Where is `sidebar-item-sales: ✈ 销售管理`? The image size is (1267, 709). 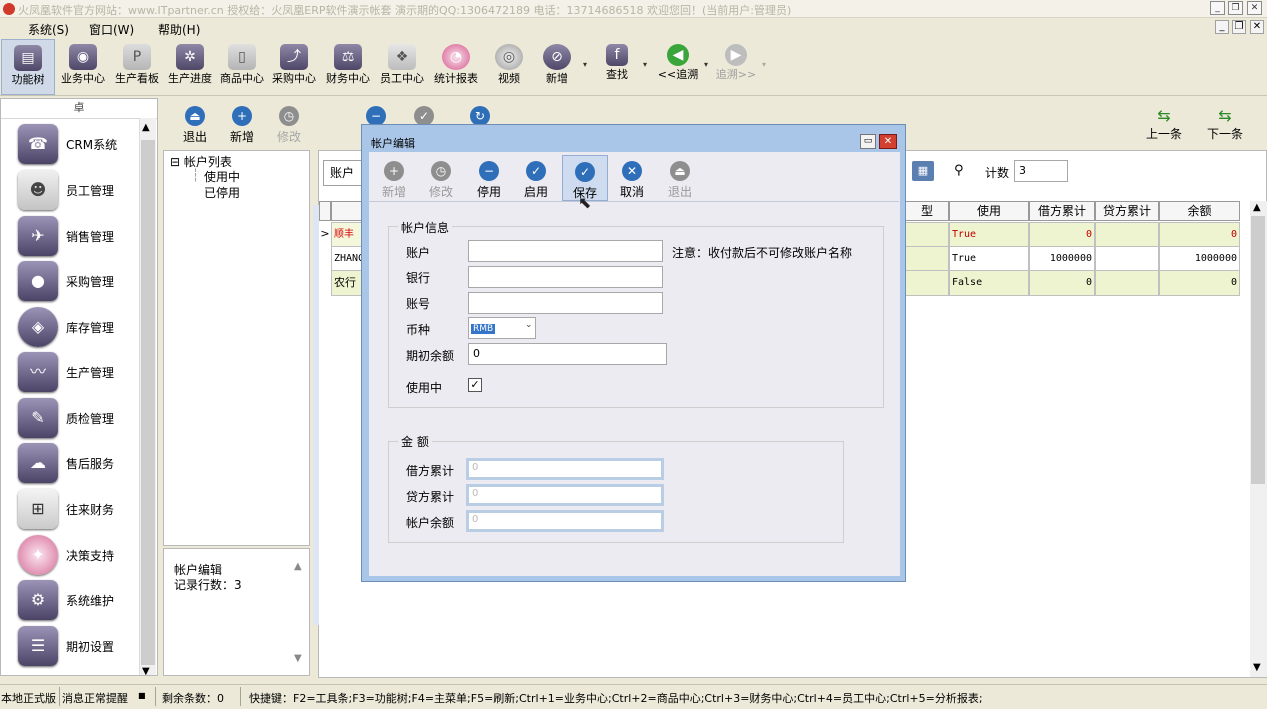 sidebar-item-sales: ✈ 销售管理 is located at coordinates (79, 236).